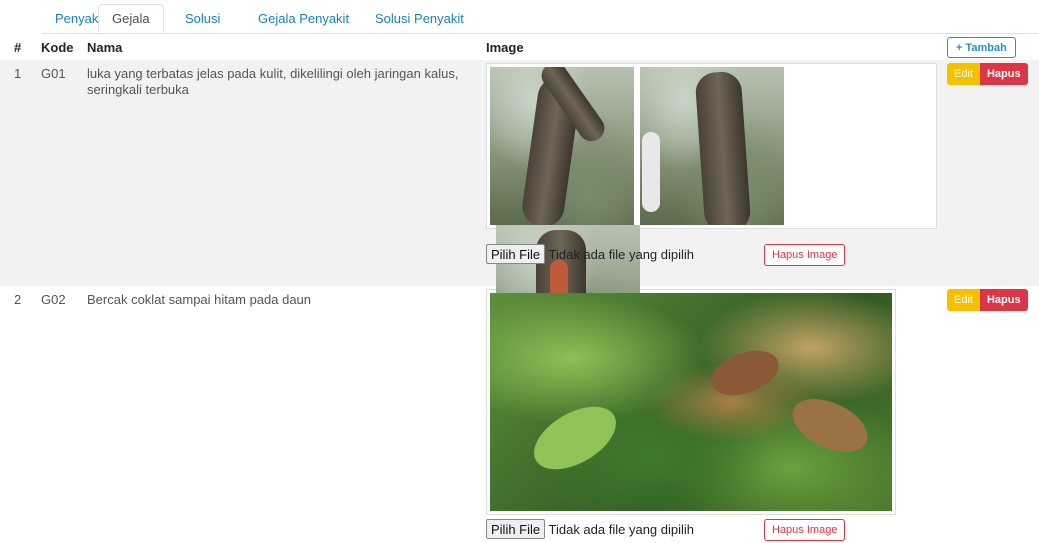  I want to click on row-nama: Bercak coklat sampai hitam pada daun, so click(199, 299).